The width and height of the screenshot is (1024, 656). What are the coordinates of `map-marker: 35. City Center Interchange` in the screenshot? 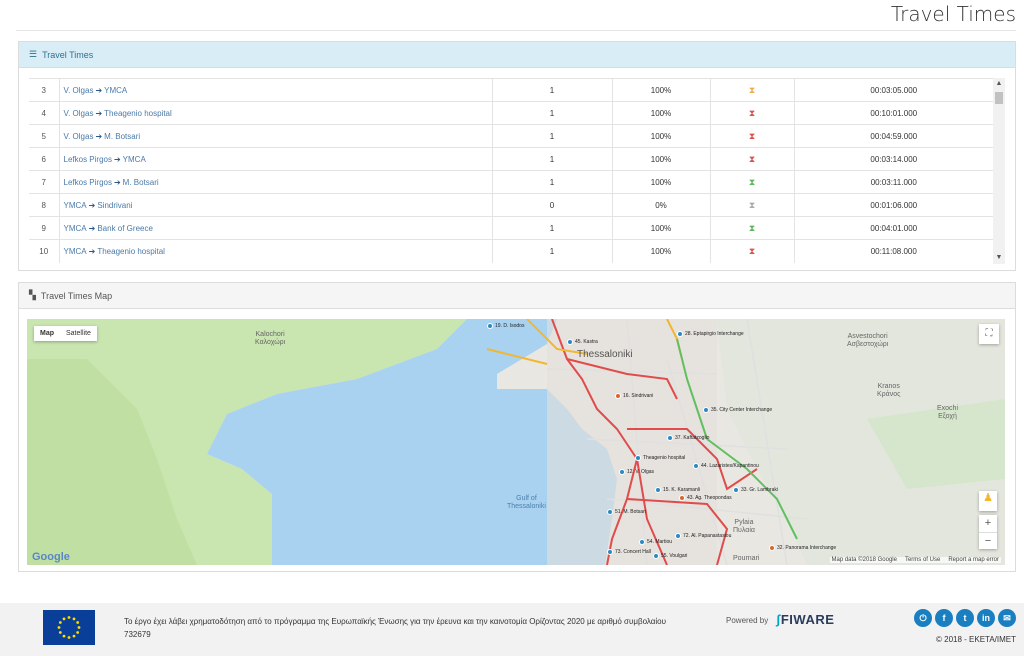 It's located at (737, 410).